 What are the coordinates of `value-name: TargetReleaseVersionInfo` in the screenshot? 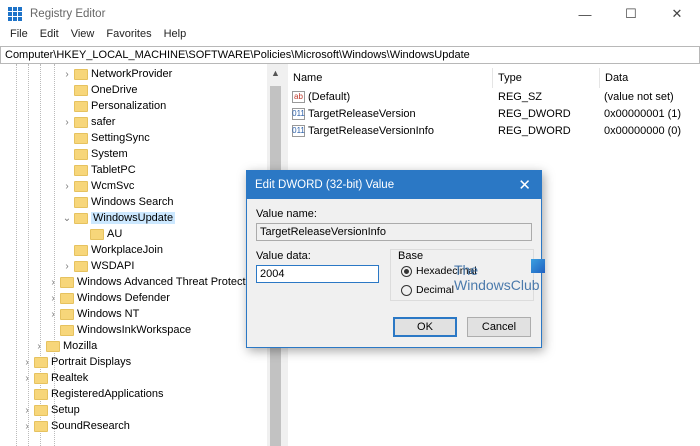 It's located at (371, 130).